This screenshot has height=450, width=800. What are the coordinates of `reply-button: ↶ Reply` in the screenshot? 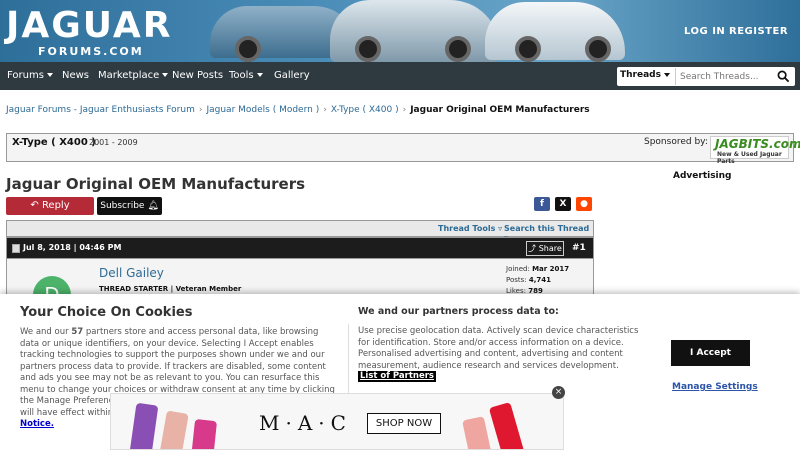 It's located at (50, 206).